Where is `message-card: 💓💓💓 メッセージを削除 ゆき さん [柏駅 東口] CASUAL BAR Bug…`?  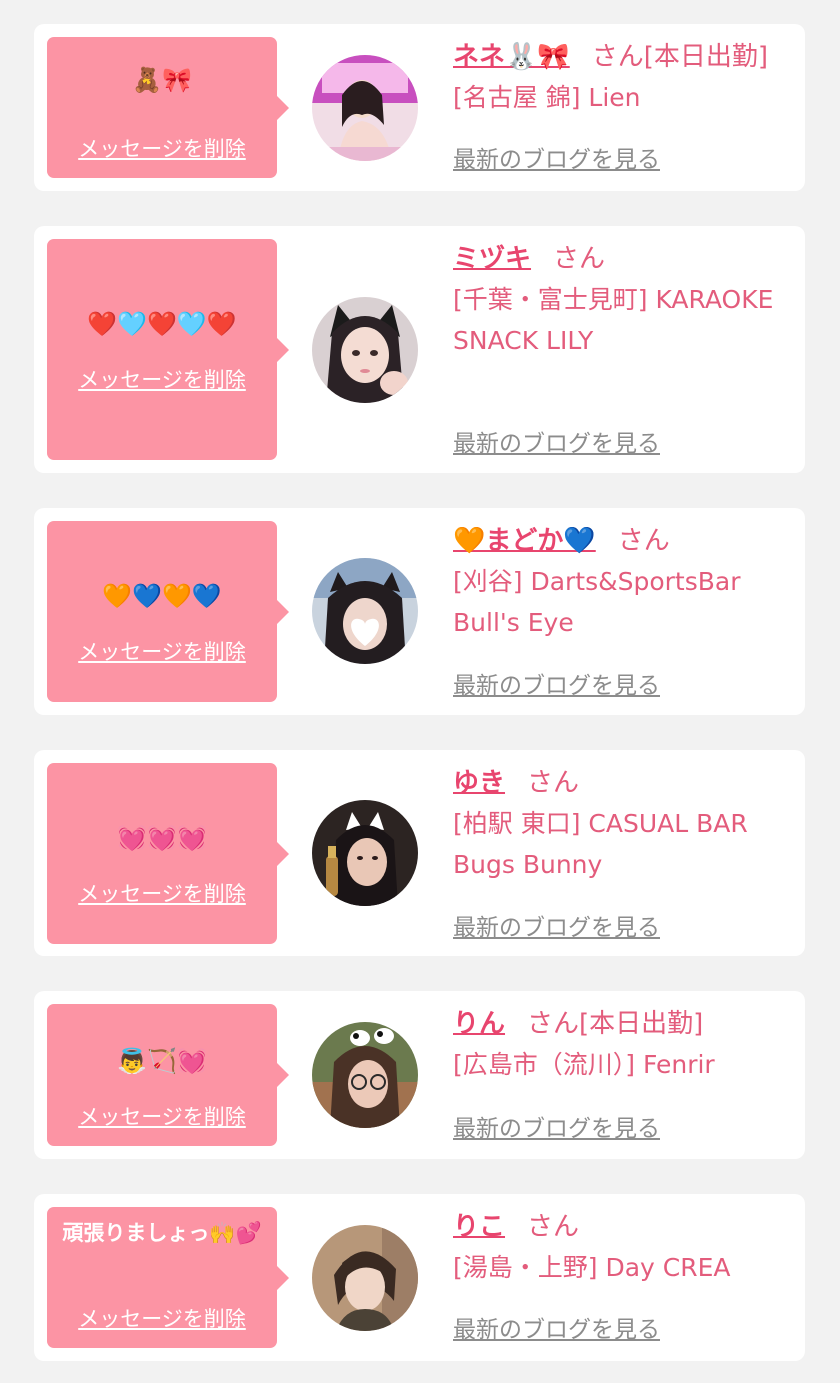 message-card: 💓💓💓 メッセージを削除 ゆき さん [柏駅 東口] CASUAL BAR Bug… is located at coordinates (419, 853).